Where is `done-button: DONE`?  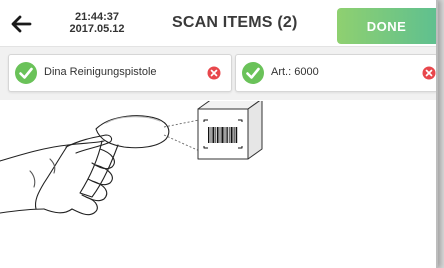
done-button: DONE is located at coordinates (386, 26).